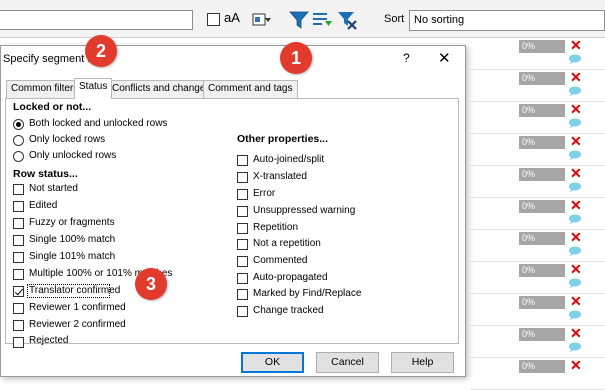 This screenshot has width=605, height=390. What do you see at coordinates (242, 244) in the screenshot?
I see `checkbox-not-a-repetition` at bounding box center [242, 244].